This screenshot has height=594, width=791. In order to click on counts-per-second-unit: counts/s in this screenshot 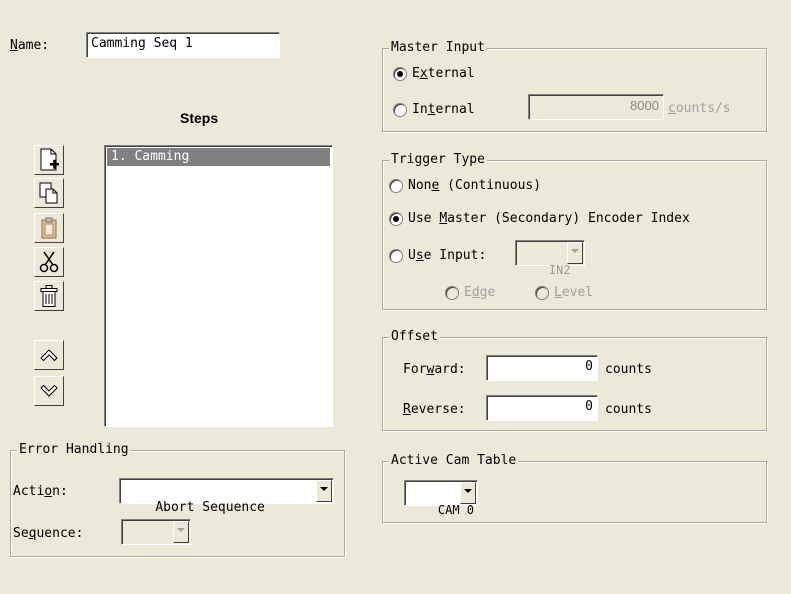, I will do `click(699, 108)`.